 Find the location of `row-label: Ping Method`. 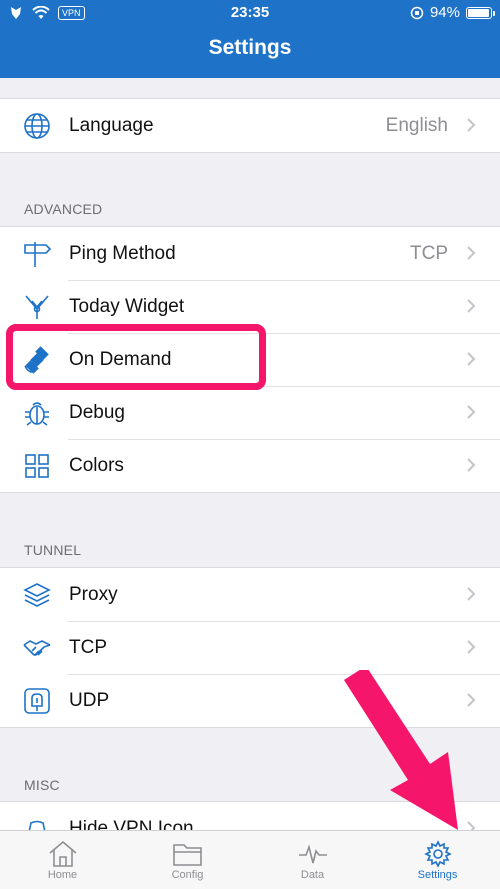

row-label: Ping Method is located at coordinates (122, 253).